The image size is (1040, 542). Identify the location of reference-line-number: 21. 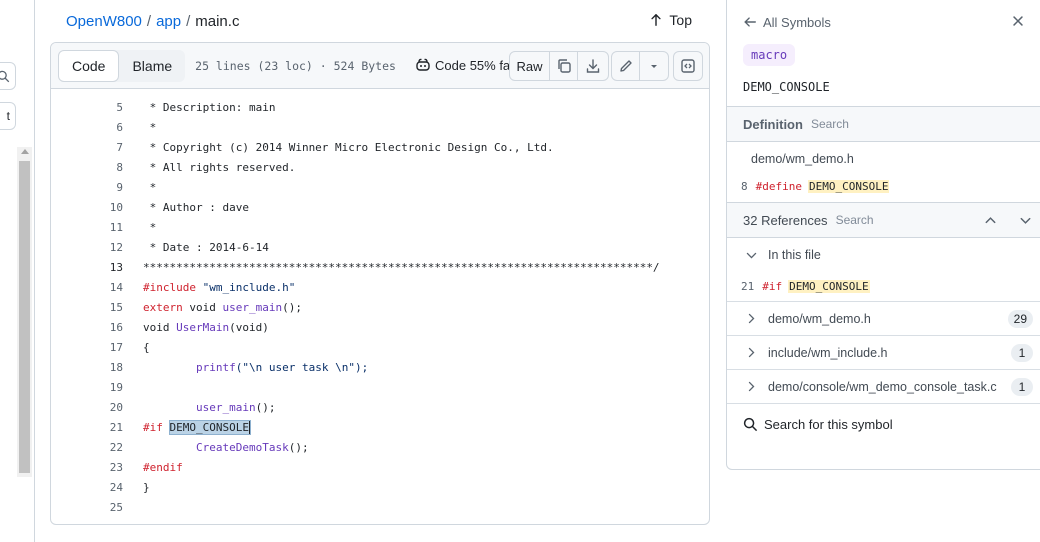
(748, 286).